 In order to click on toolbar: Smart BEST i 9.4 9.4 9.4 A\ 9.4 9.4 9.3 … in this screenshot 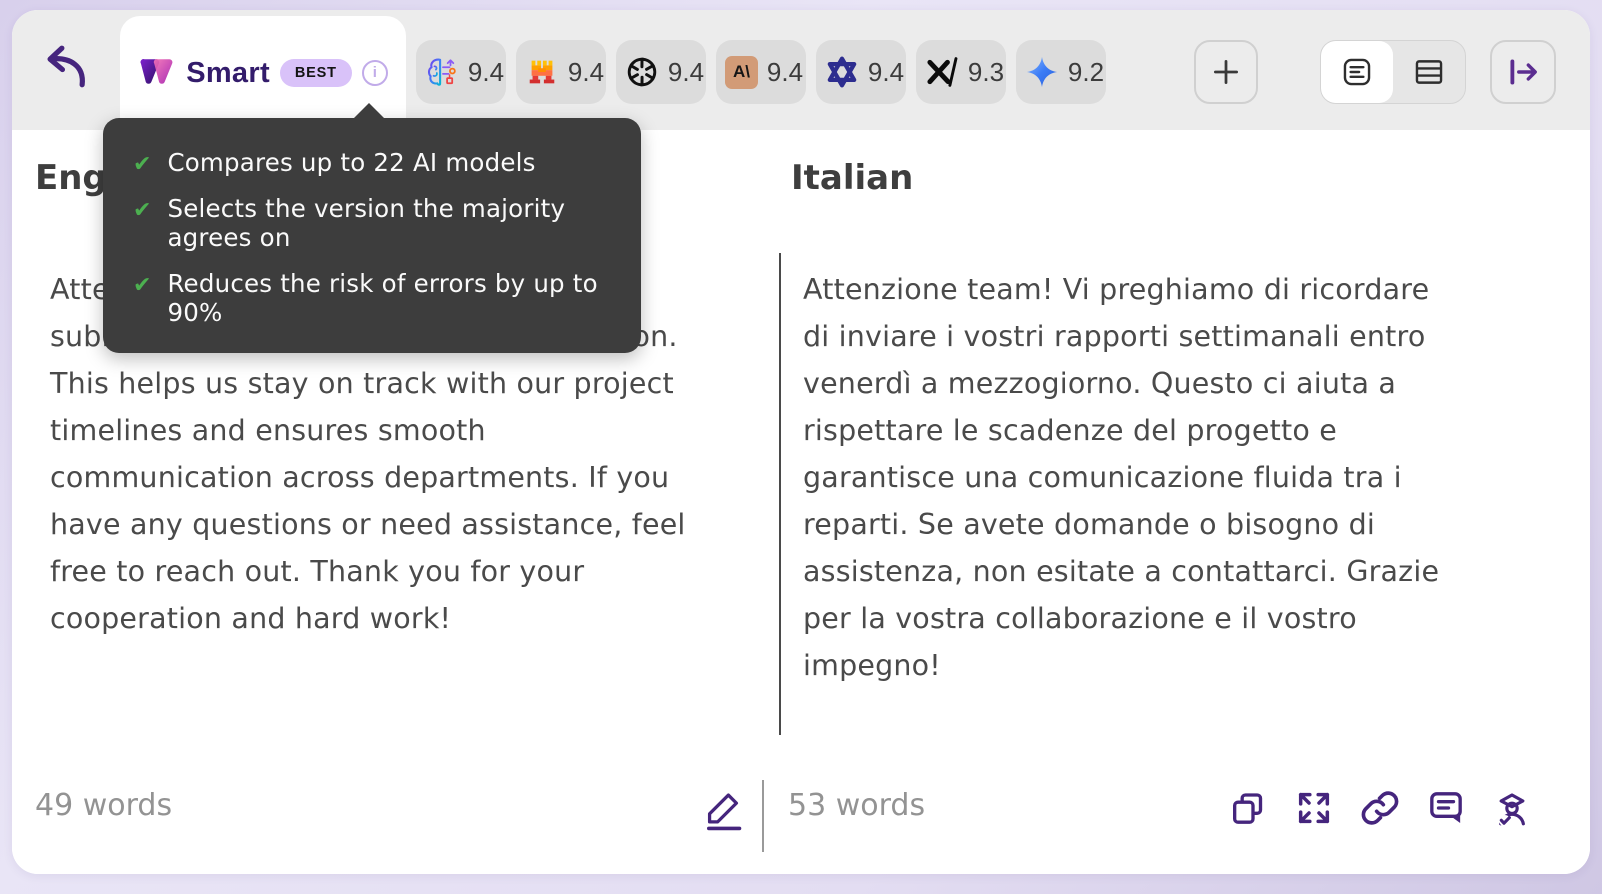, I will do `click(801, 70)`.